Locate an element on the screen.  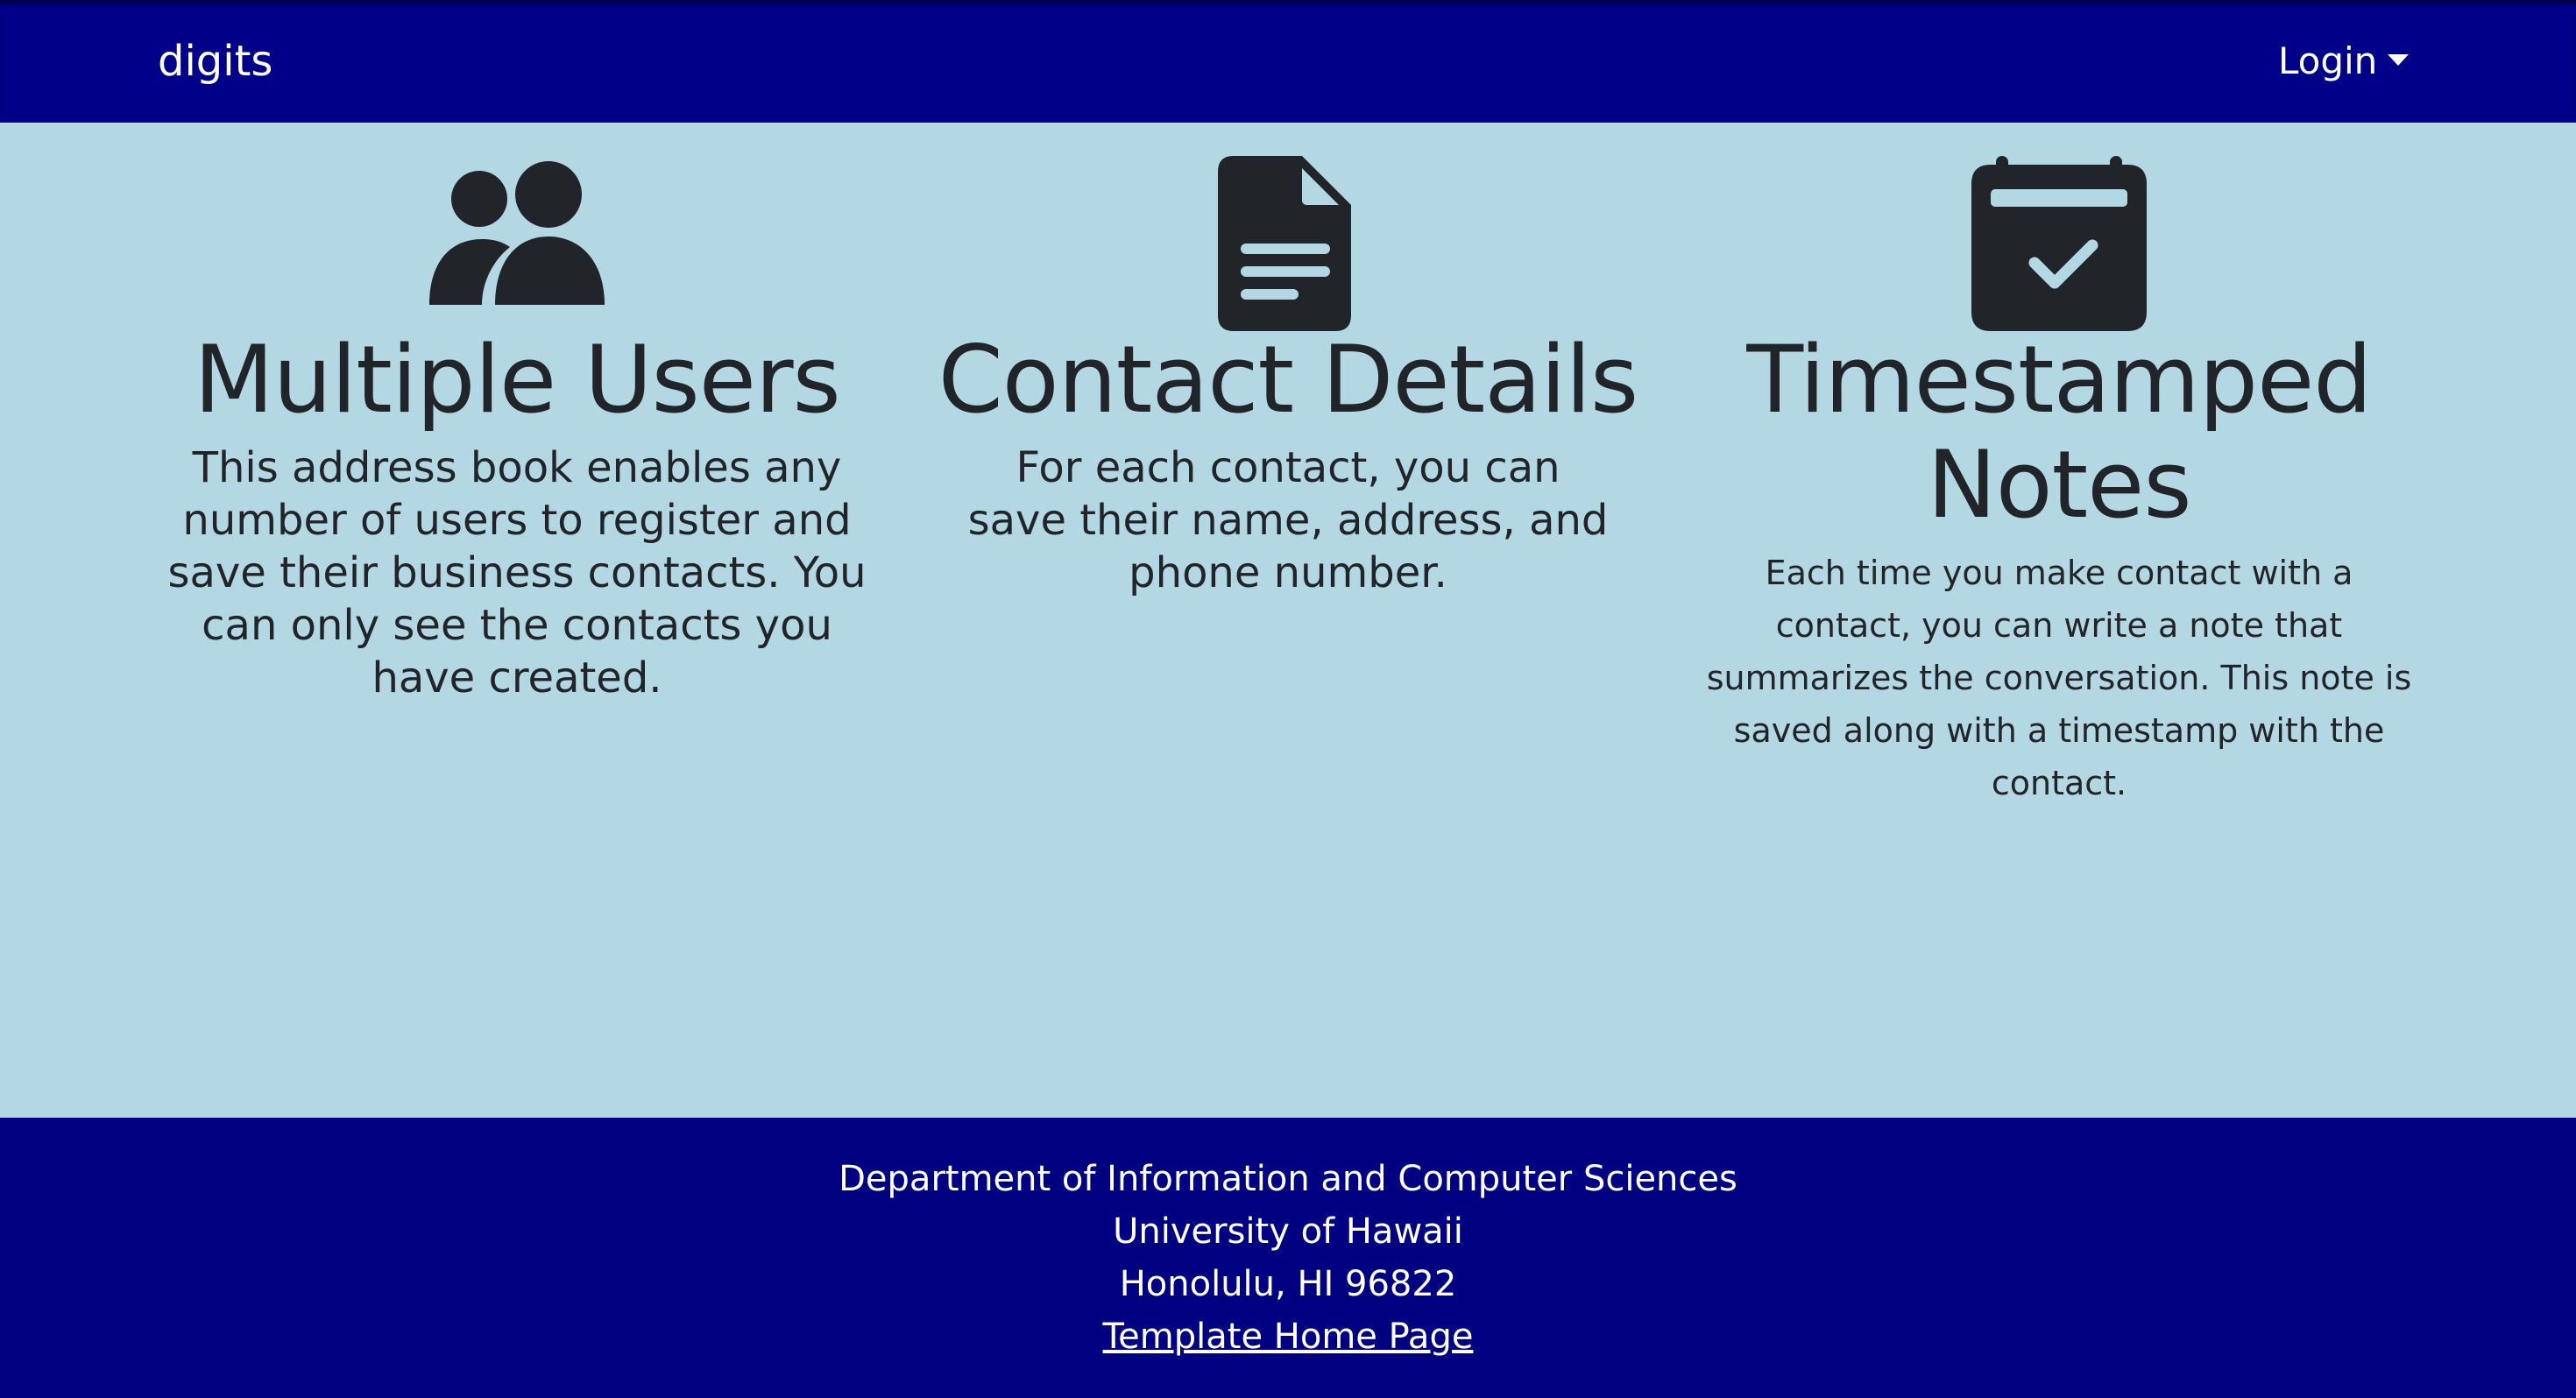
login-dropdown: Login is located at coordinates (2344, 61).